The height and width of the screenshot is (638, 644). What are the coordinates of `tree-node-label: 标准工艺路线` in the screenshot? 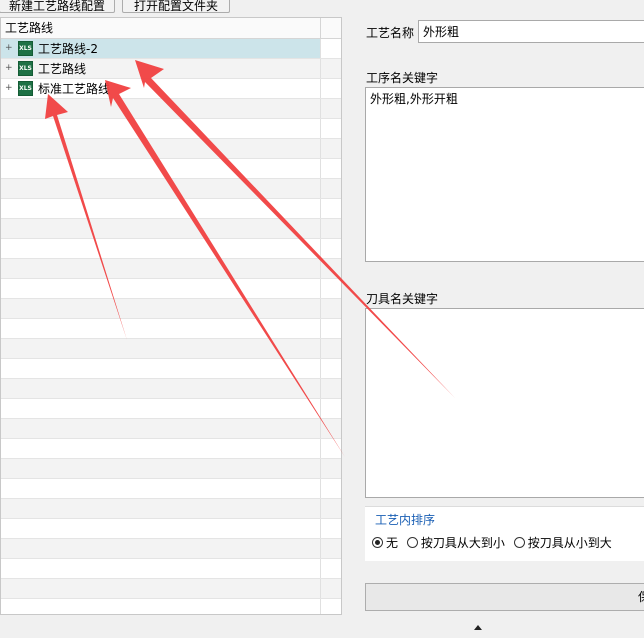 It's located at (74, 89).